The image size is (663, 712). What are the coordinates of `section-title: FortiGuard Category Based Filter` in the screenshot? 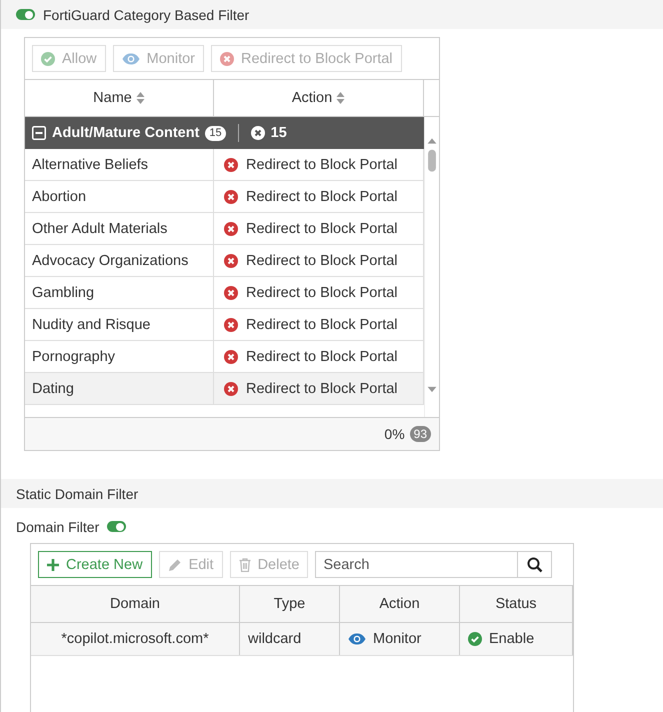 It's located at (146, 14).